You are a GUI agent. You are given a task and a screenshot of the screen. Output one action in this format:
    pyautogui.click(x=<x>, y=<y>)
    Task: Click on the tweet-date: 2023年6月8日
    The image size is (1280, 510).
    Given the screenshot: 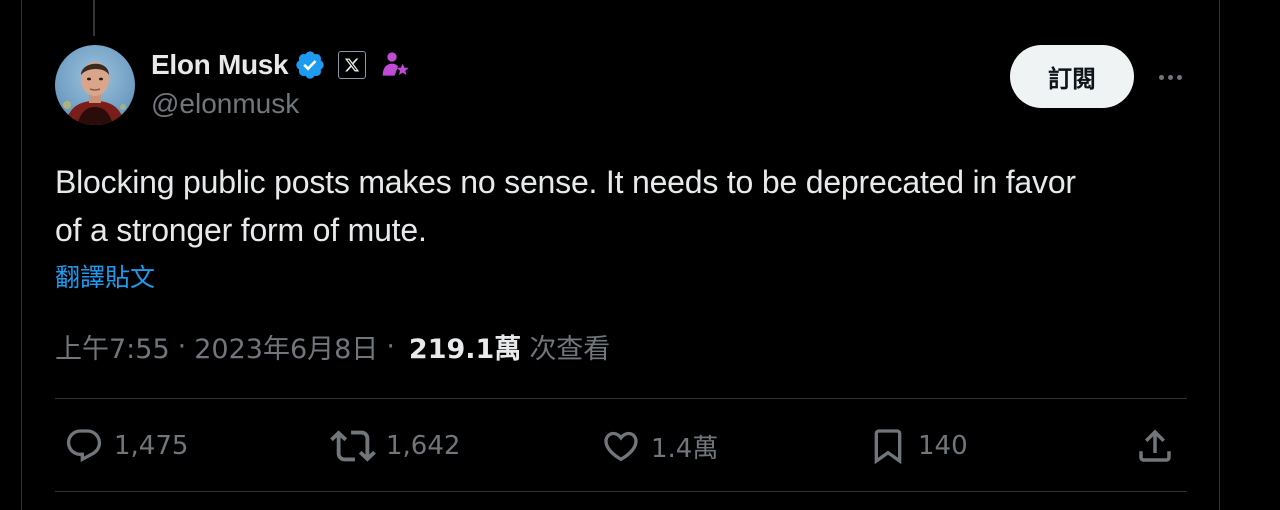 What is the action you would take?
    pyautogui.click(x=286, y=346)
    